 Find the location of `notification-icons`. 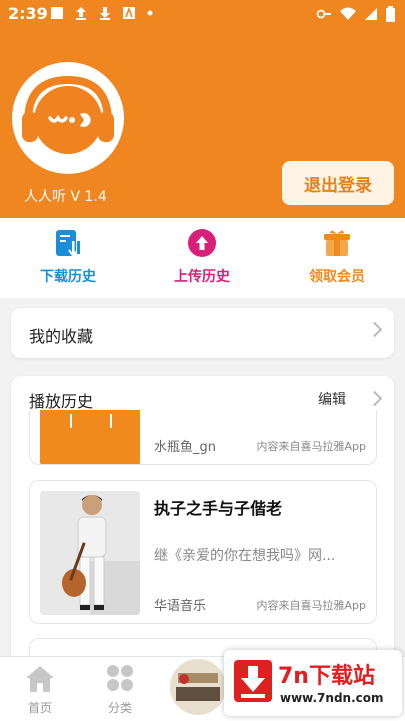

notification-icons is located at coordinates (102, 13).